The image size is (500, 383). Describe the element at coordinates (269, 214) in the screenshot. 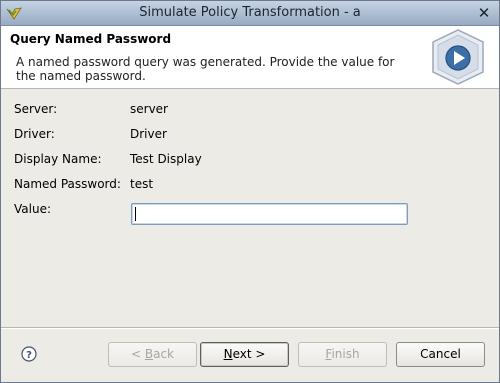

I see `value-input` at that location.